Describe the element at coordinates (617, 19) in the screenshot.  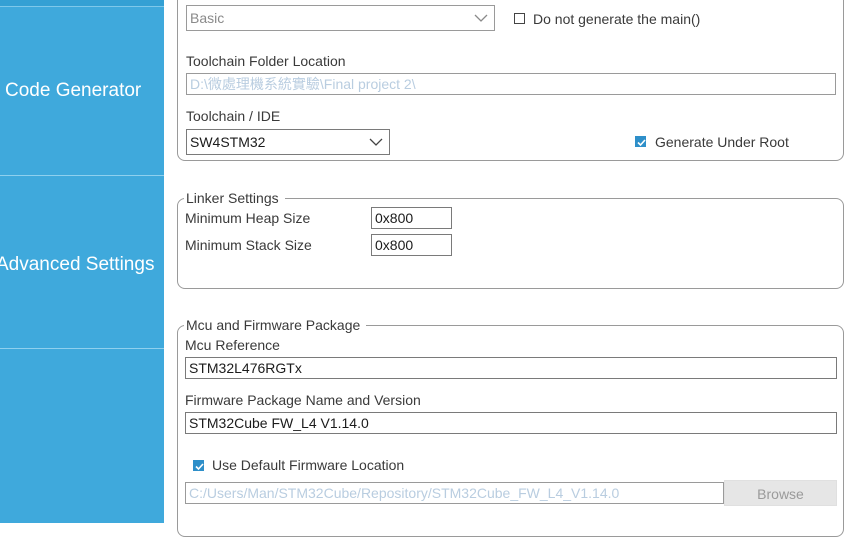
I see `no-main-label: Do not generate the main()` at that location.